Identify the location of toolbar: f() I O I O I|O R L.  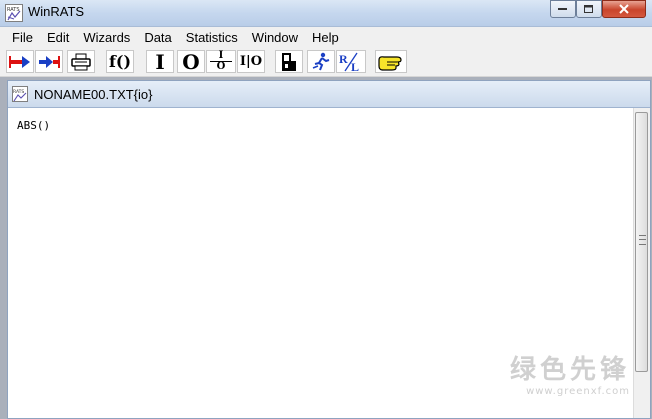
(326, 62).